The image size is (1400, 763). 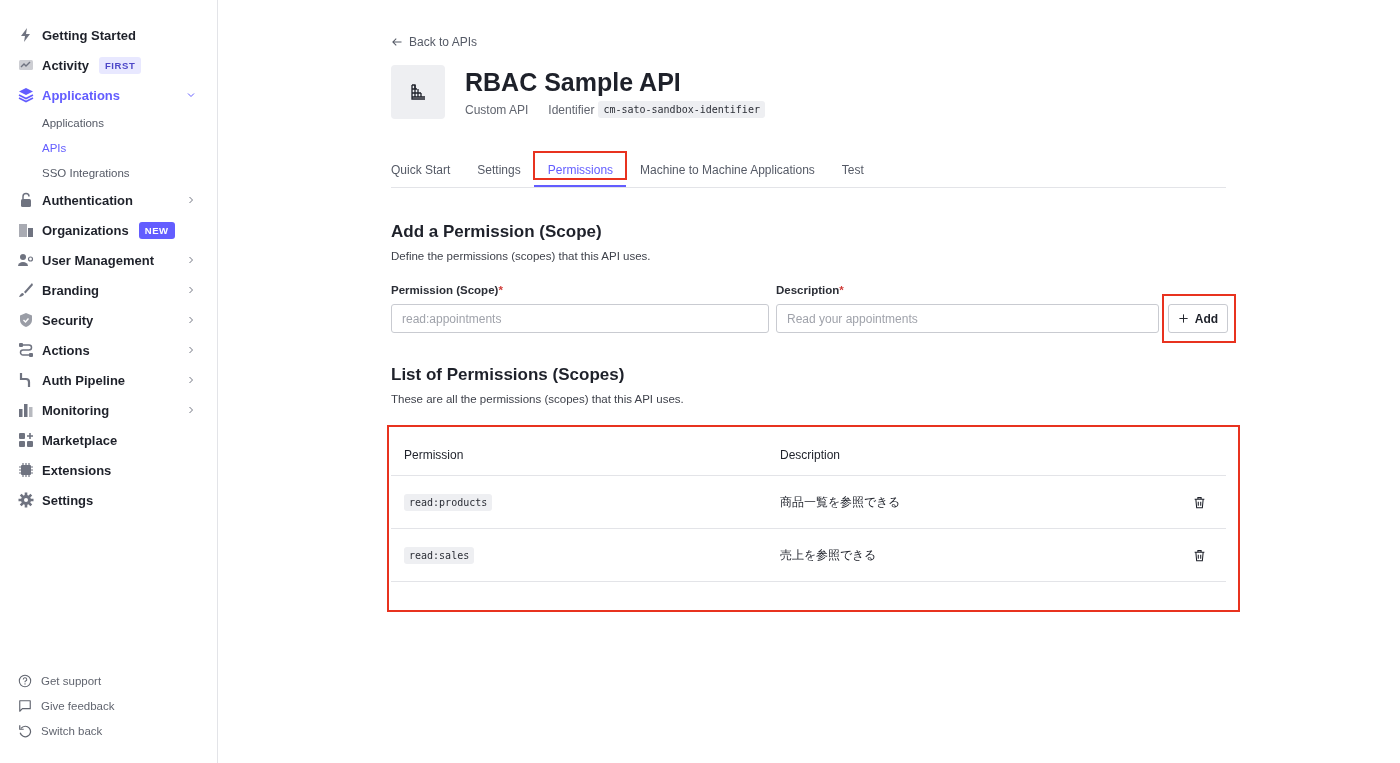 I want to click on tab: Permissions, so click(x=580, y=171).